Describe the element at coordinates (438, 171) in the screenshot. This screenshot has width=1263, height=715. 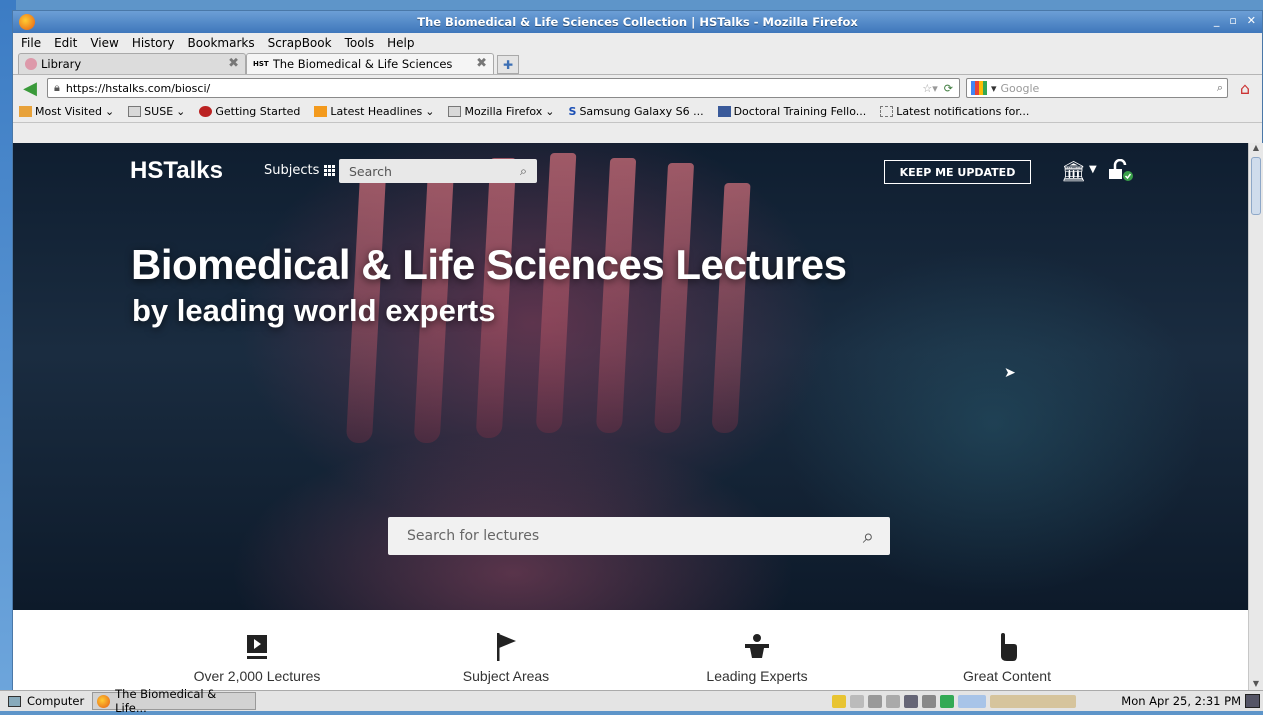
I see `header-search-input: Search ⌕` at that location.